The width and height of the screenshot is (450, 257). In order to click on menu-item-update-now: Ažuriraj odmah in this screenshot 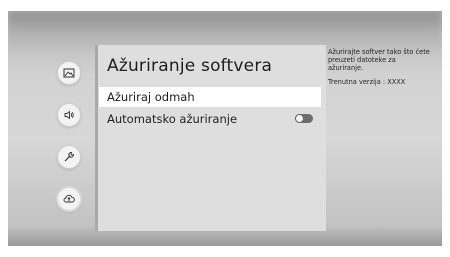, I will do `click(210, 97)`.